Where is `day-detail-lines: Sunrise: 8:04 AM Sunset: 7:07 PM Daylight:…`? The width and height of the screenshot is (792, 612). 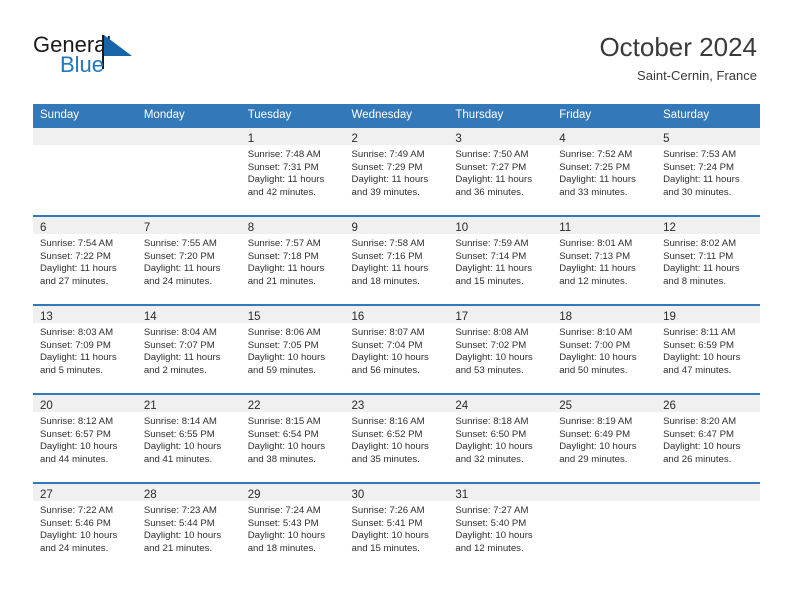
day-detail-lines: Sunrise: 8:04 AM Sunset: 7:07 PM Daylight:… is located at coordinates (189, 350).